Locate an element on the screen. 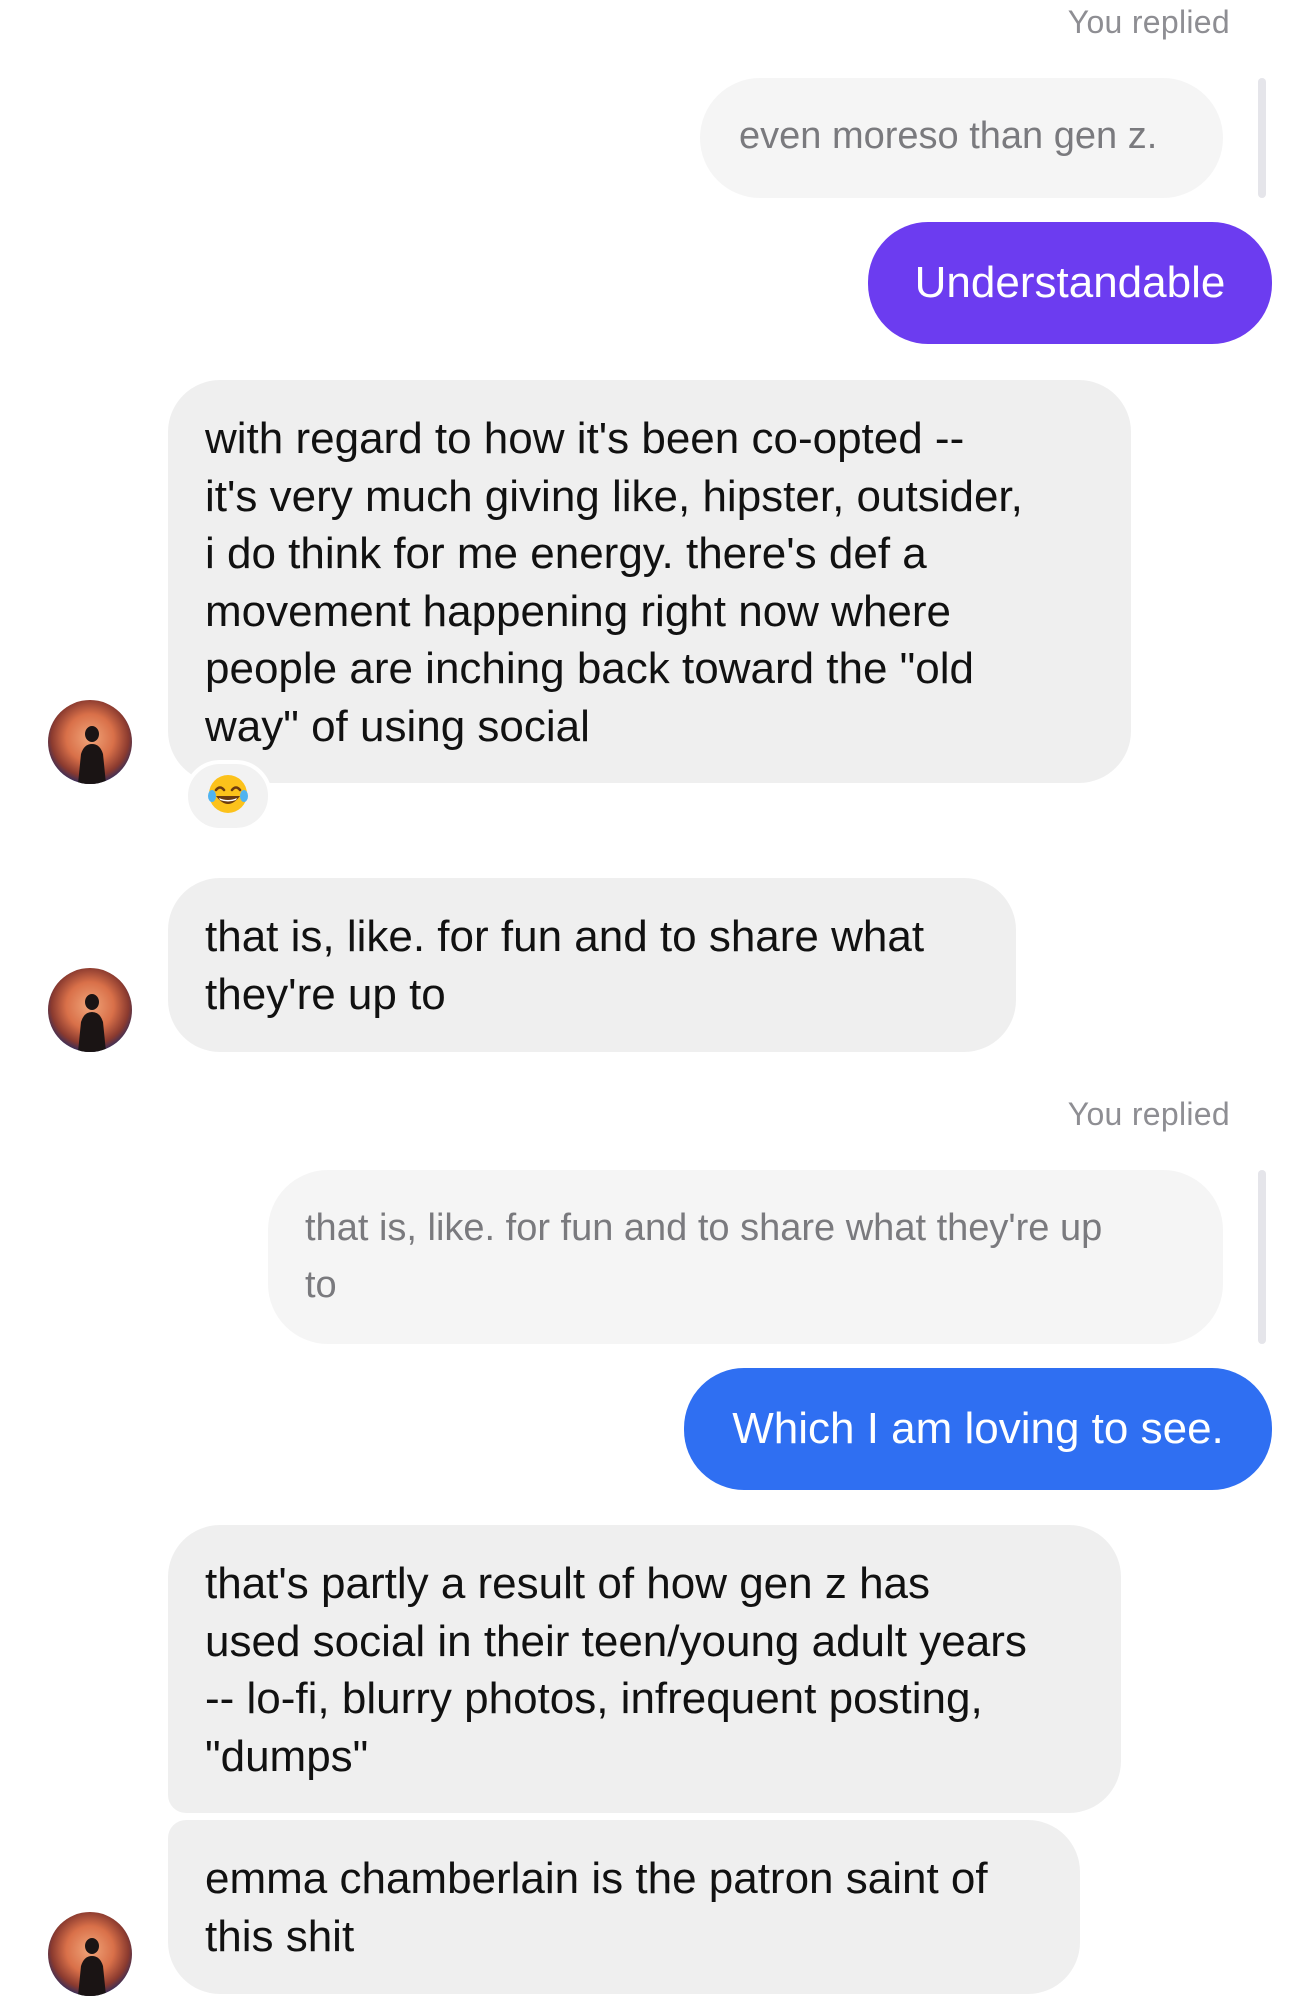 This screenshot has width=1290, height=2006. face-with-tears-of-joy-icon is located at coordinates (228, 796).